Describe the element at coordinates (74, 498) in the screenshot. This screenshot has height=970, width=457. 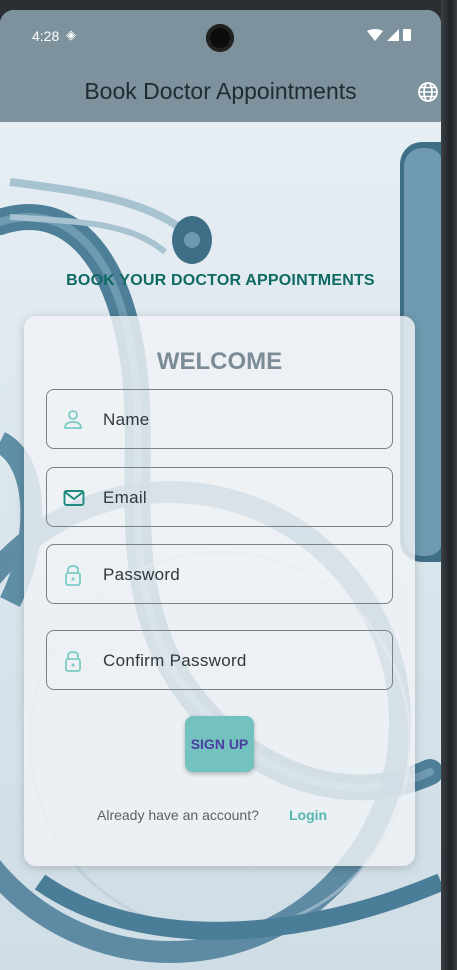
I see `mail-icon` at that location.